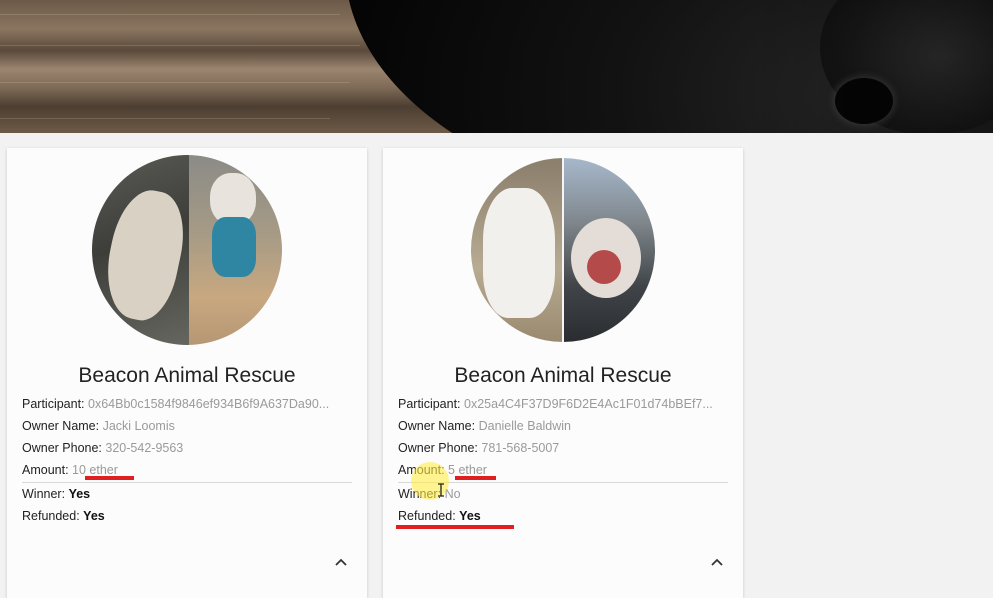 The image size is (993, 598). What do you see at coordinates (79, 494) in the screenshot?
I see `winner-value: Yes` at bounding box center [79, 494].